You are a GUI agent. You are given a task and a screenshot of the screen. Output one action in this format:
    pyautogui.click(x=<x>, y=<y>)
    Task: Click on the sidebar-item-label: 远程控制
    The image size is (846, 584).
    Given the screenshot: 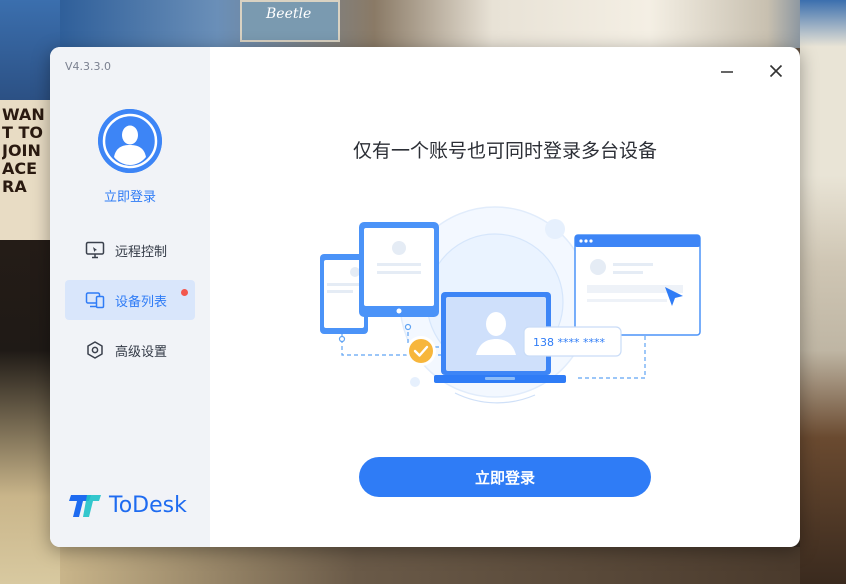 What is the action you would take?
    pyautogui.click(x=141, y=252)
    